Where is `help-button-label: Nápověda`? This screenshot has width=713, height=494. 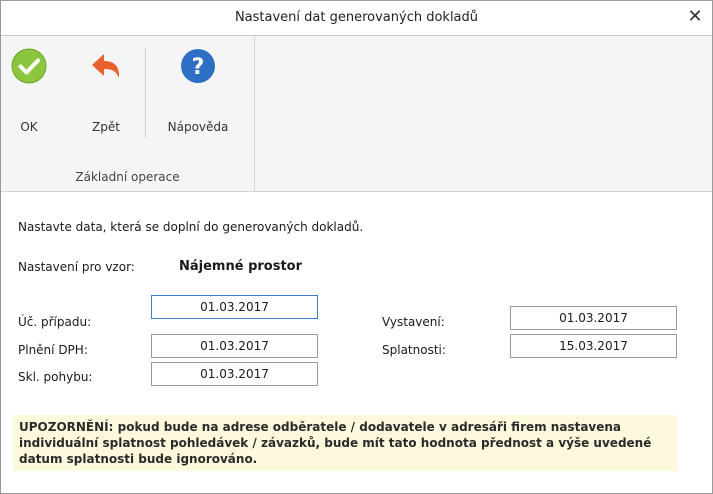
help-button-label: Nápověda is located at coordinates (198, 127).